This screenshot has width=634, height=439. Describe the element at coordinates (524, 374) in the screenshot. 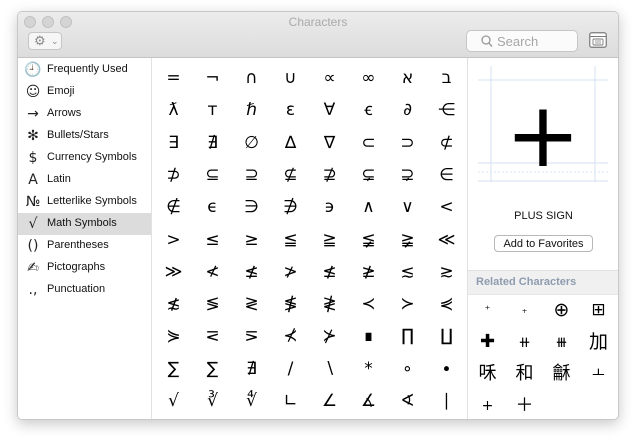

I see `related-character-cell: 和` at that location.